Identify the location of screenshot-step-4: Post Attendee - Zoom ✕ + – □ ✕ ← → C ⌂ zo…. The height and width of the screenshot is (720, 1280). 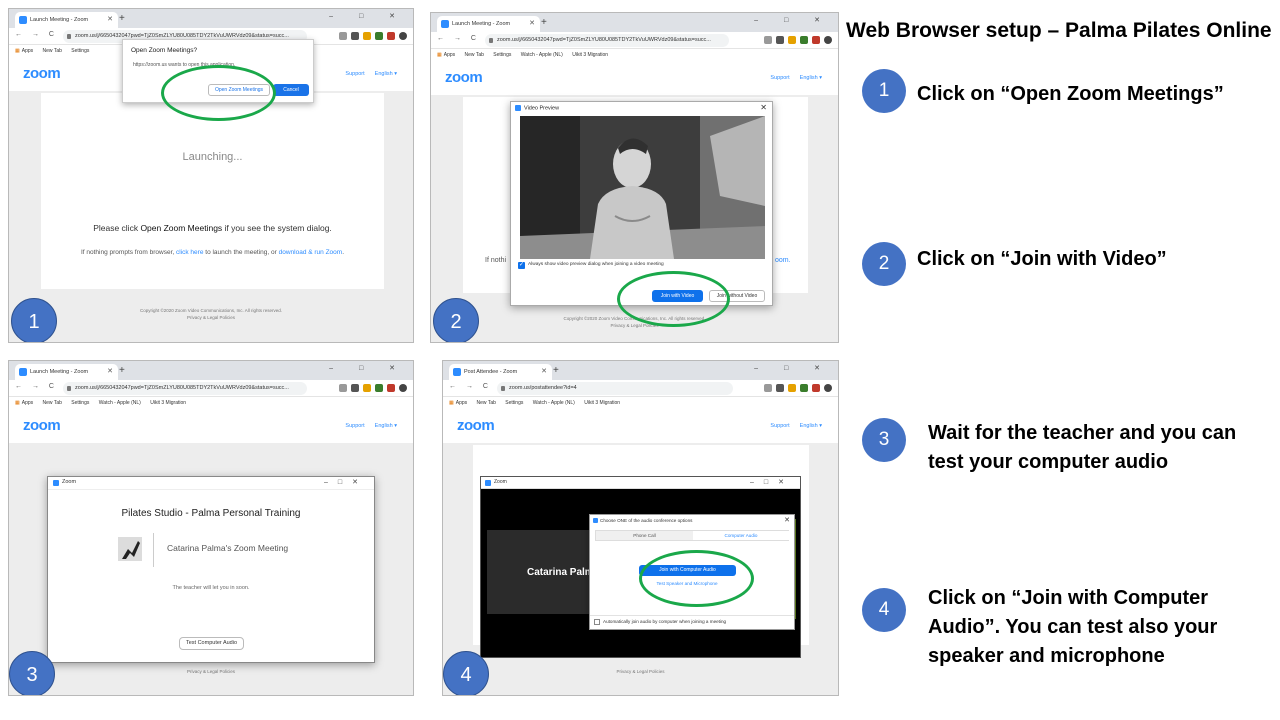
(640, 528).